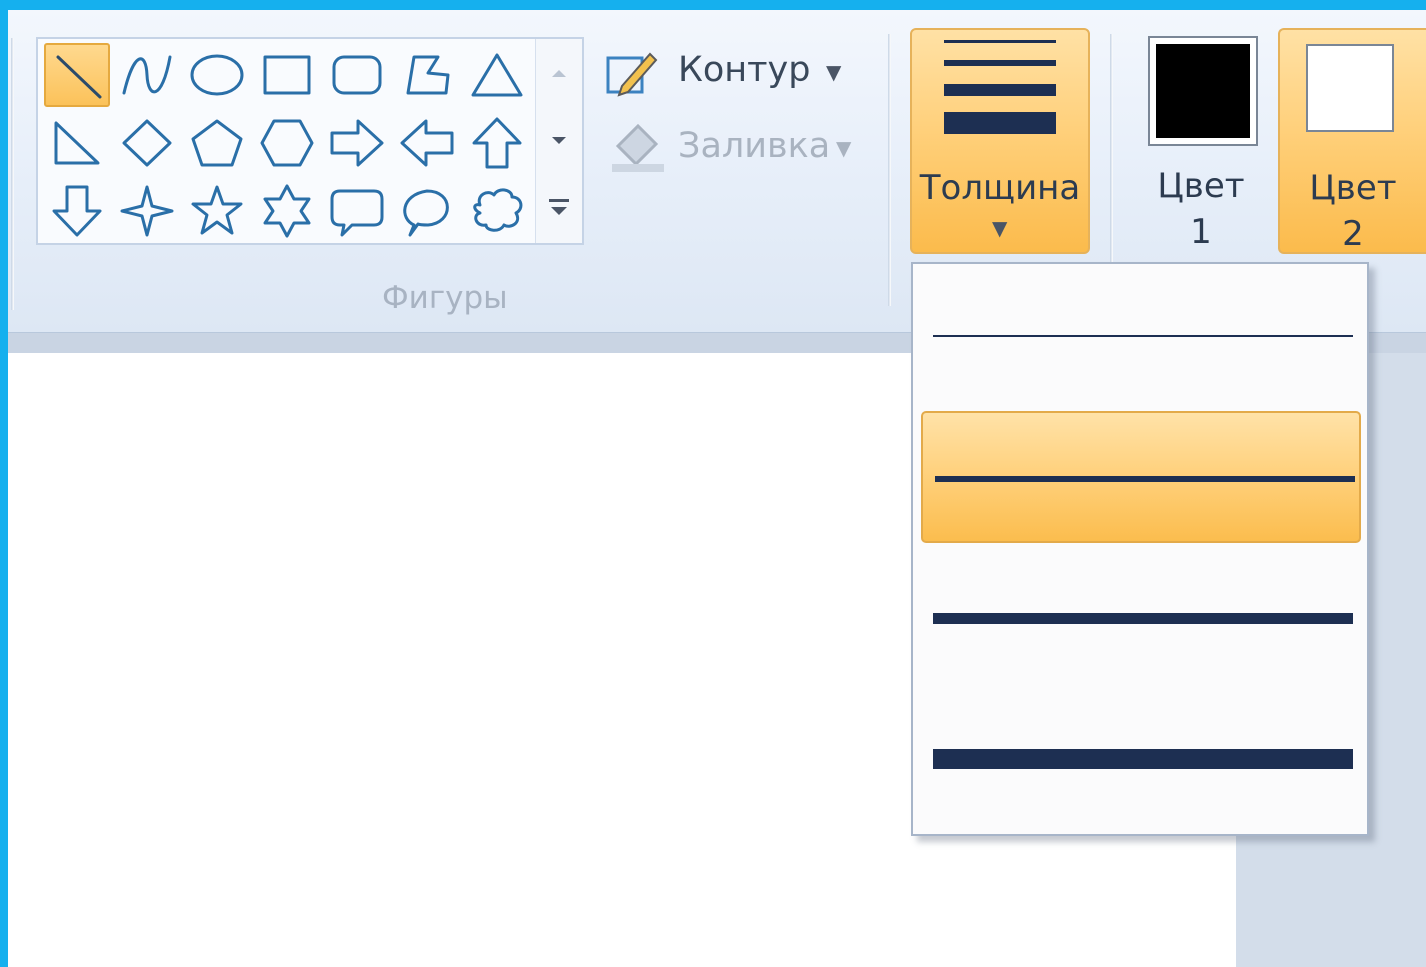 Image resolution: width=1426 pixels, height=967 pixels. Describe the element at coordinates (1353, 234) in the screenshot. I see `color2-label-line2: 2` at that location.